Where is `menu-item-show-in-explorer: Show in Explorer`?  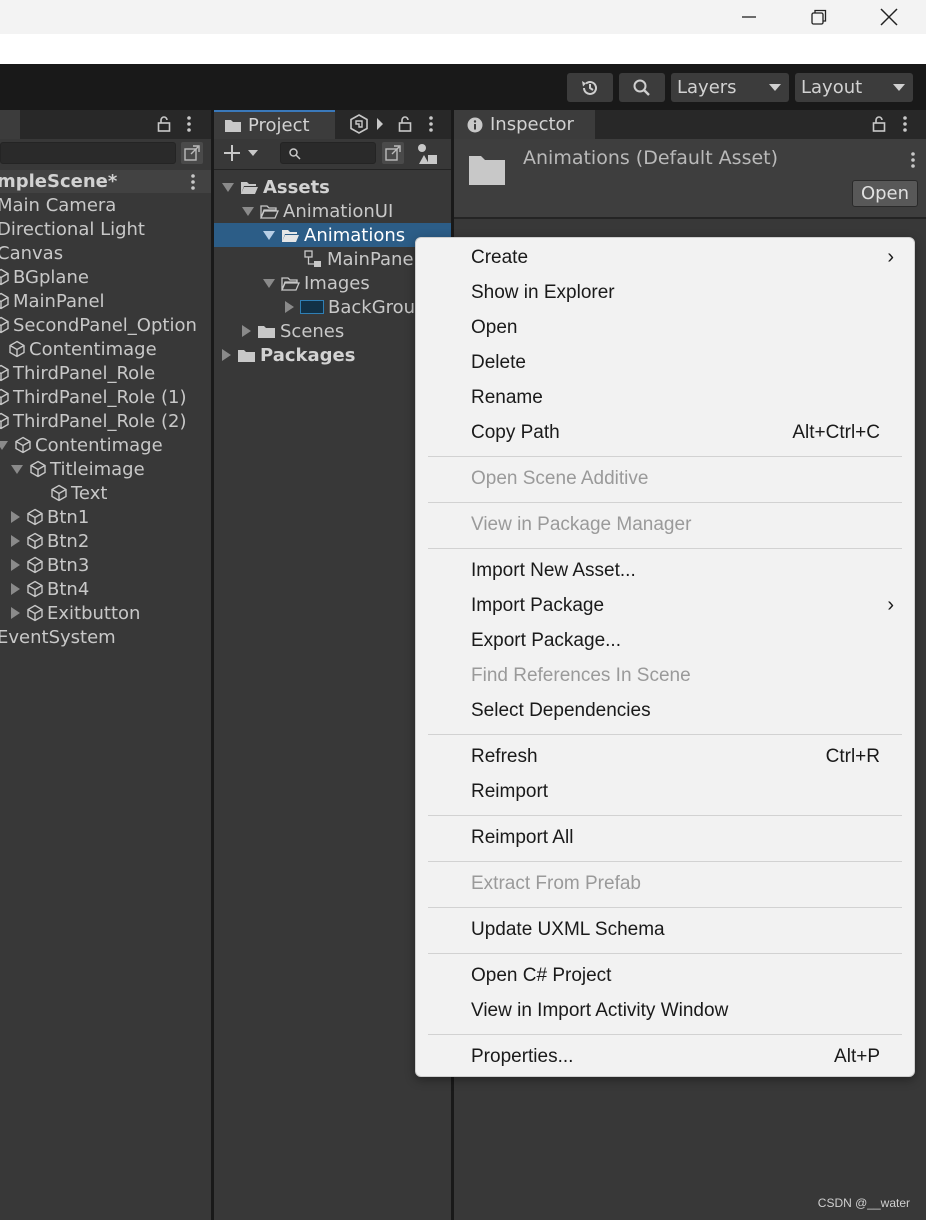 menu-item-show-in-explorer: Show in Explorer is located at coordinates (665, 292).